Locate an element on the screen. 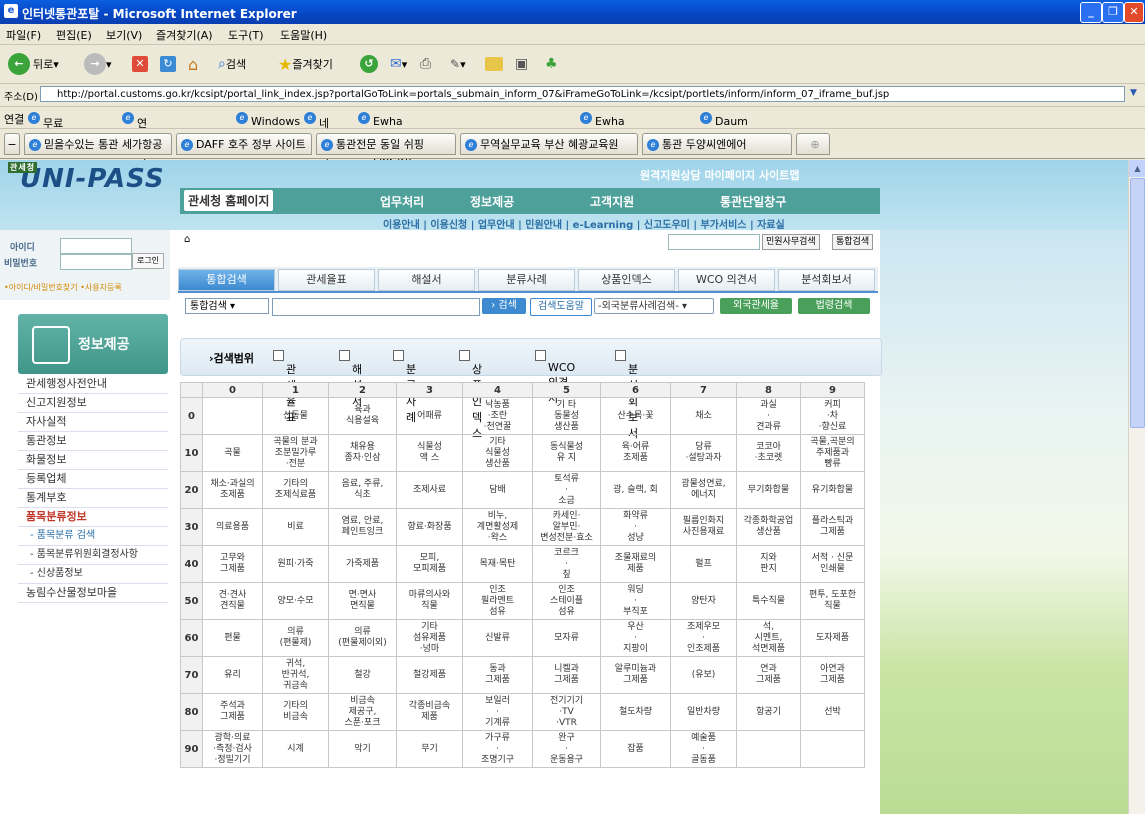 The image size is (1145, 814). hs-chapter-cell: 과실 · 견과류 is located at coordinates (768, 416).